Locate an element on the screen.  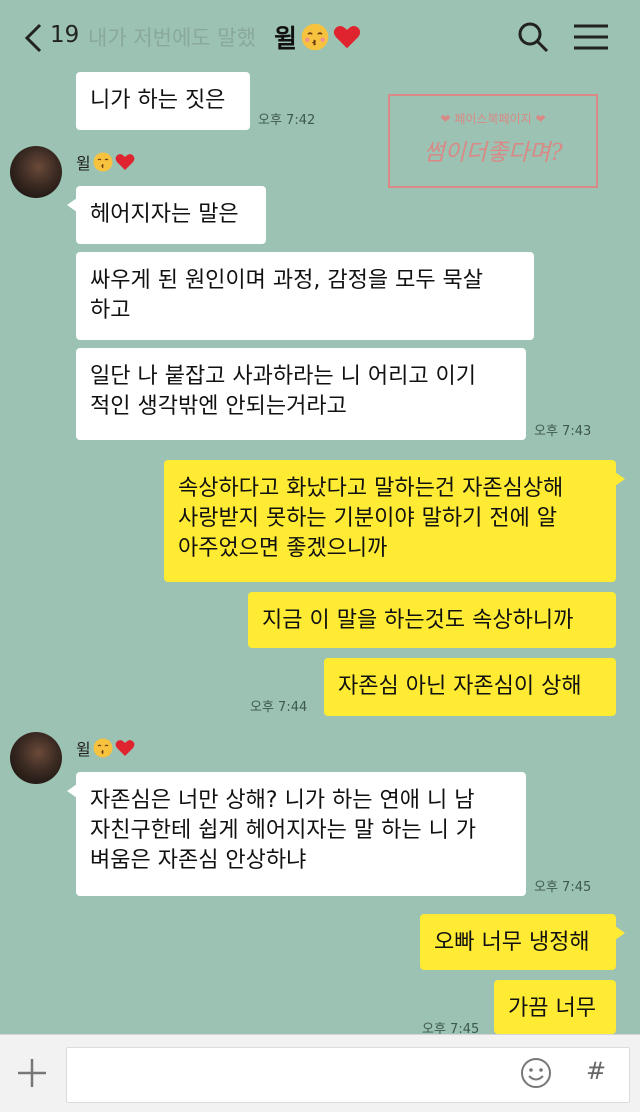
chat-title: 윌 is located at coordinates (317, 37).